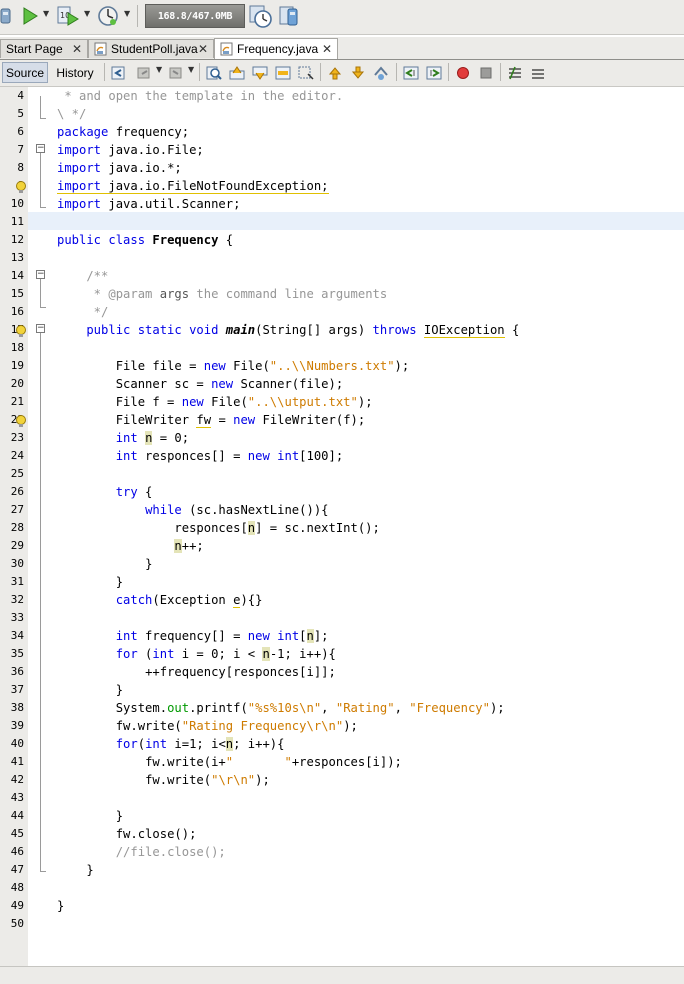  Describe the element at coordinates (83, 312) in the screenshot. I see `code-line: */` at that location.